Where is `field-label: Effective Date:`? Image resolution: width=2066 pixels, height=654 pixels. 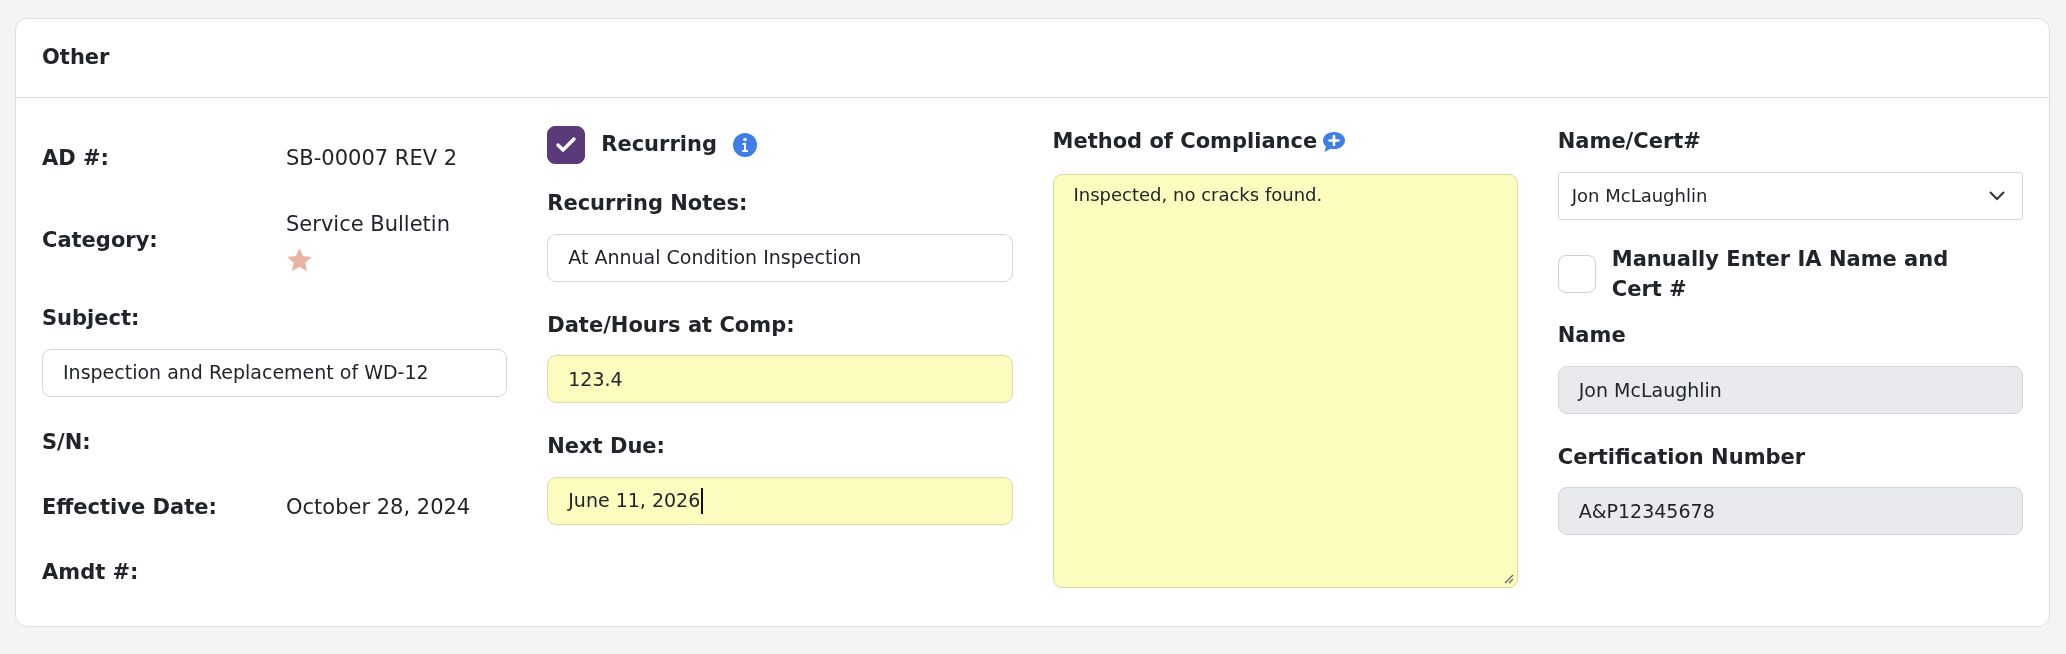
field-label: Effective Date: is located at coordinates (130, 508).